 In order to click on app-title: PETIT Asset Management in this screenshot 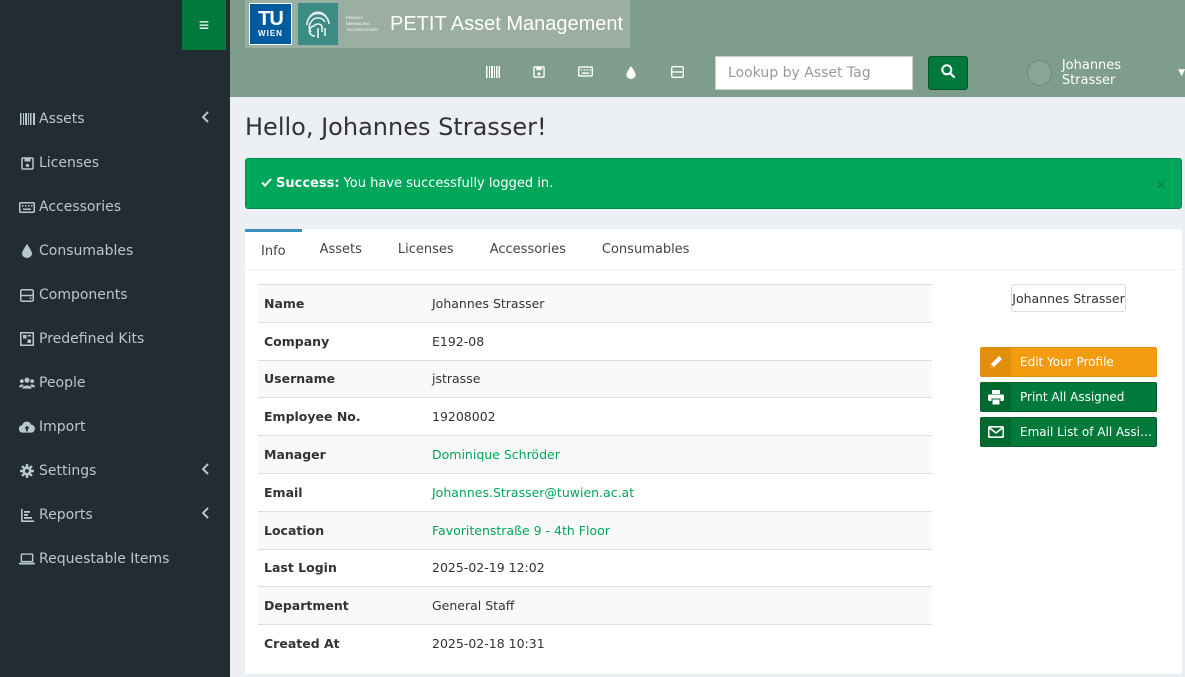, I will do `click(507, 23)`.